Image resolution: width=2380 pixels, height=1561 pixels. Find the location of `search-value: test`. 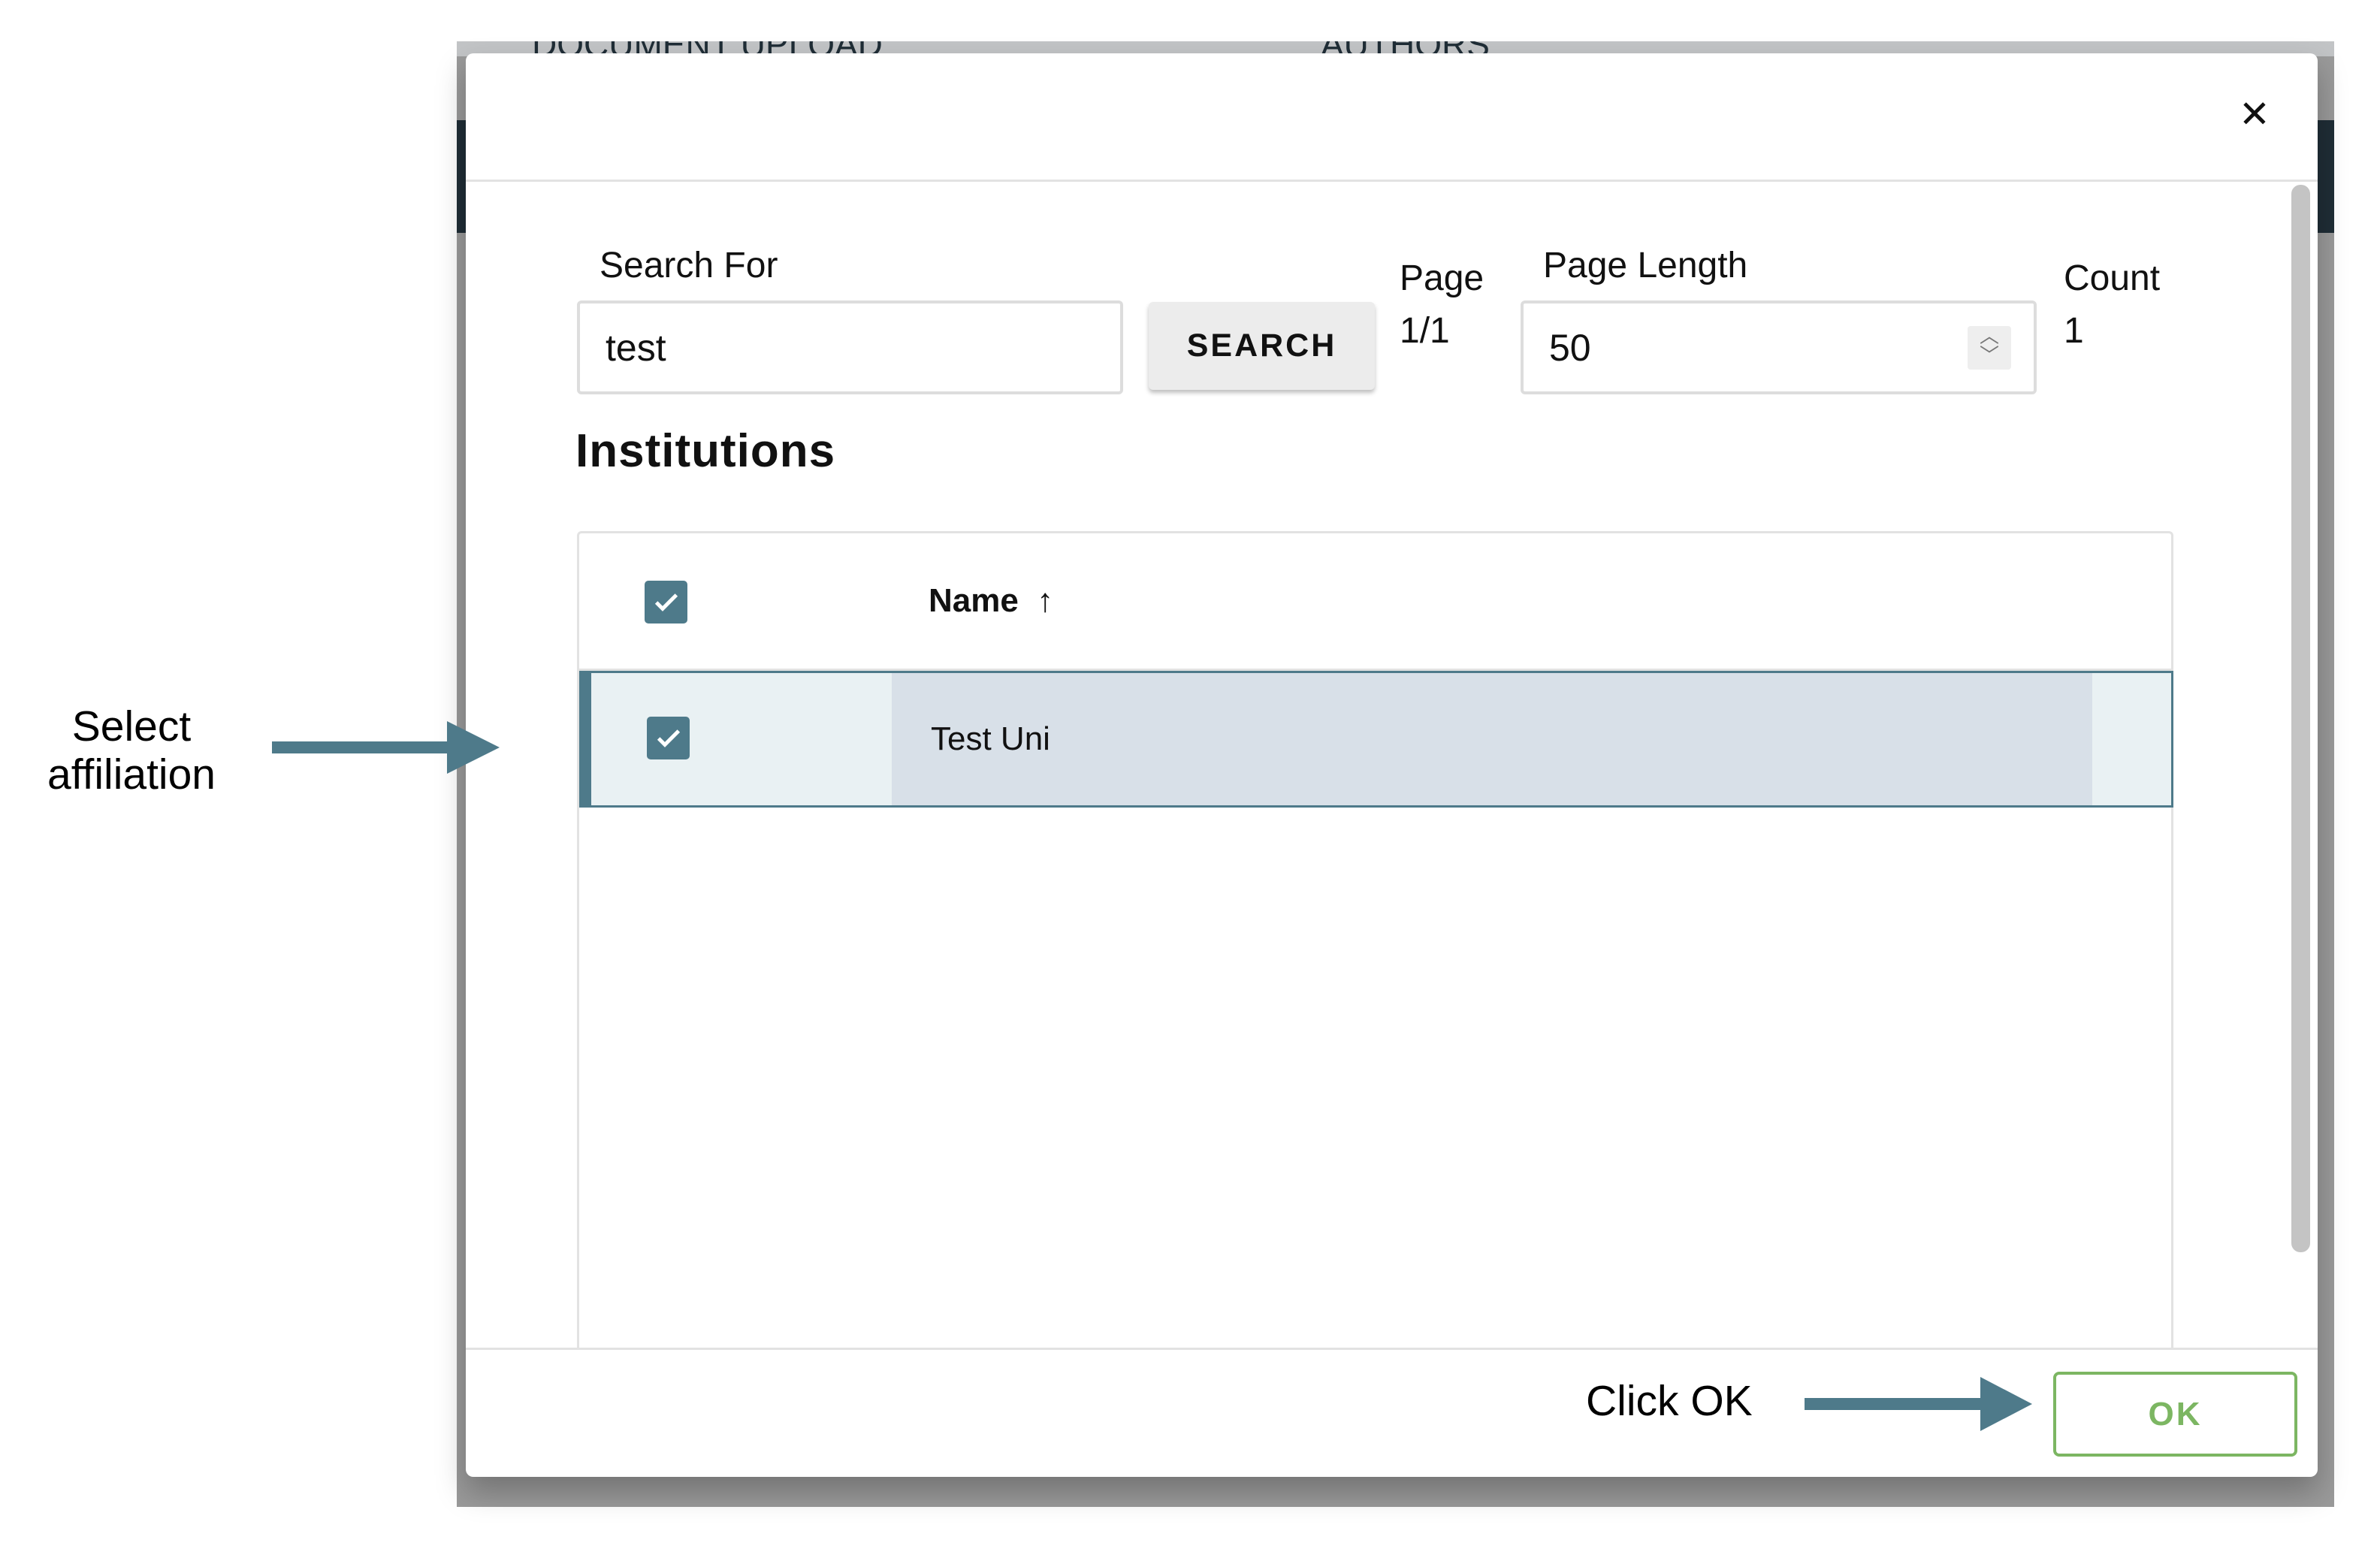

search-value: test is located at coordinates (636, 347).